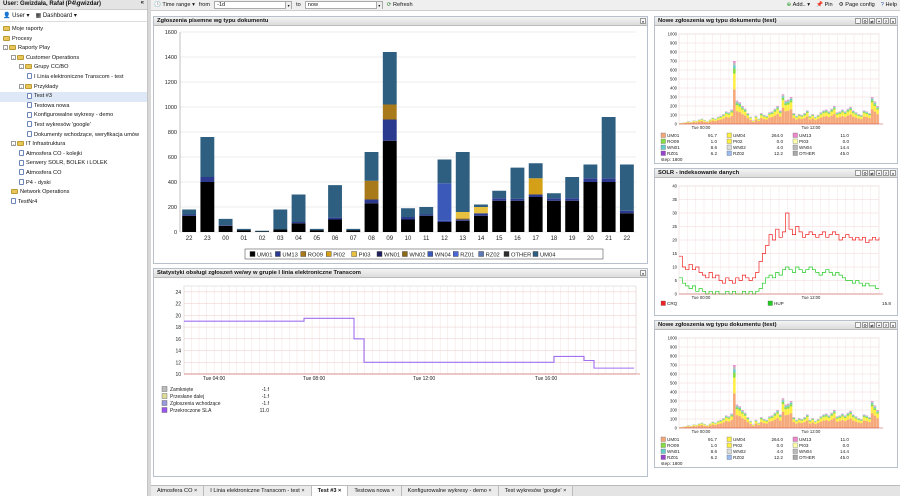  Describe the element at coordinates (450, 491) in the screenshot. I see `tab-konfigurowalne: Konfigurowalne wykresy - demo ×` at that location.